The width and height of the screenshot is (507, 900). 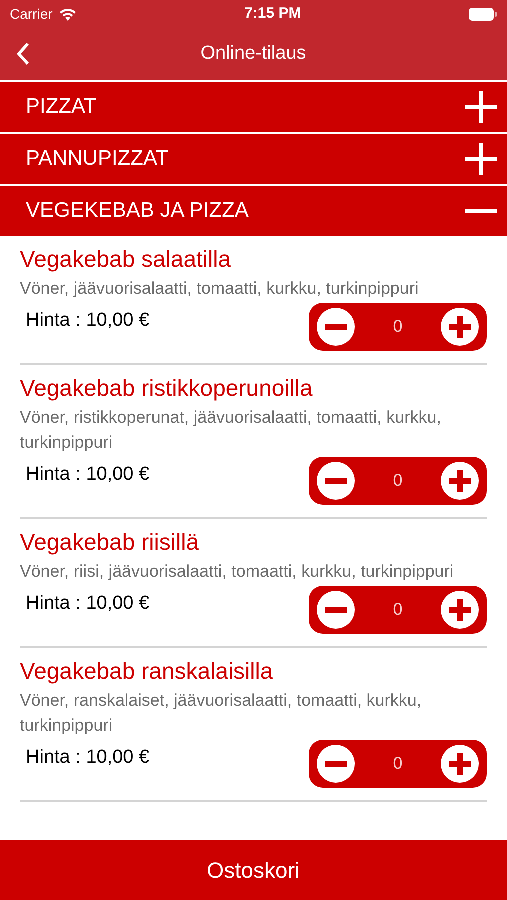 What do you see at coordinates (167, 388) in the screenshot?
I see `item-title: Vegakebab ristikkoperunoilla` at bounding box center [167, 388].